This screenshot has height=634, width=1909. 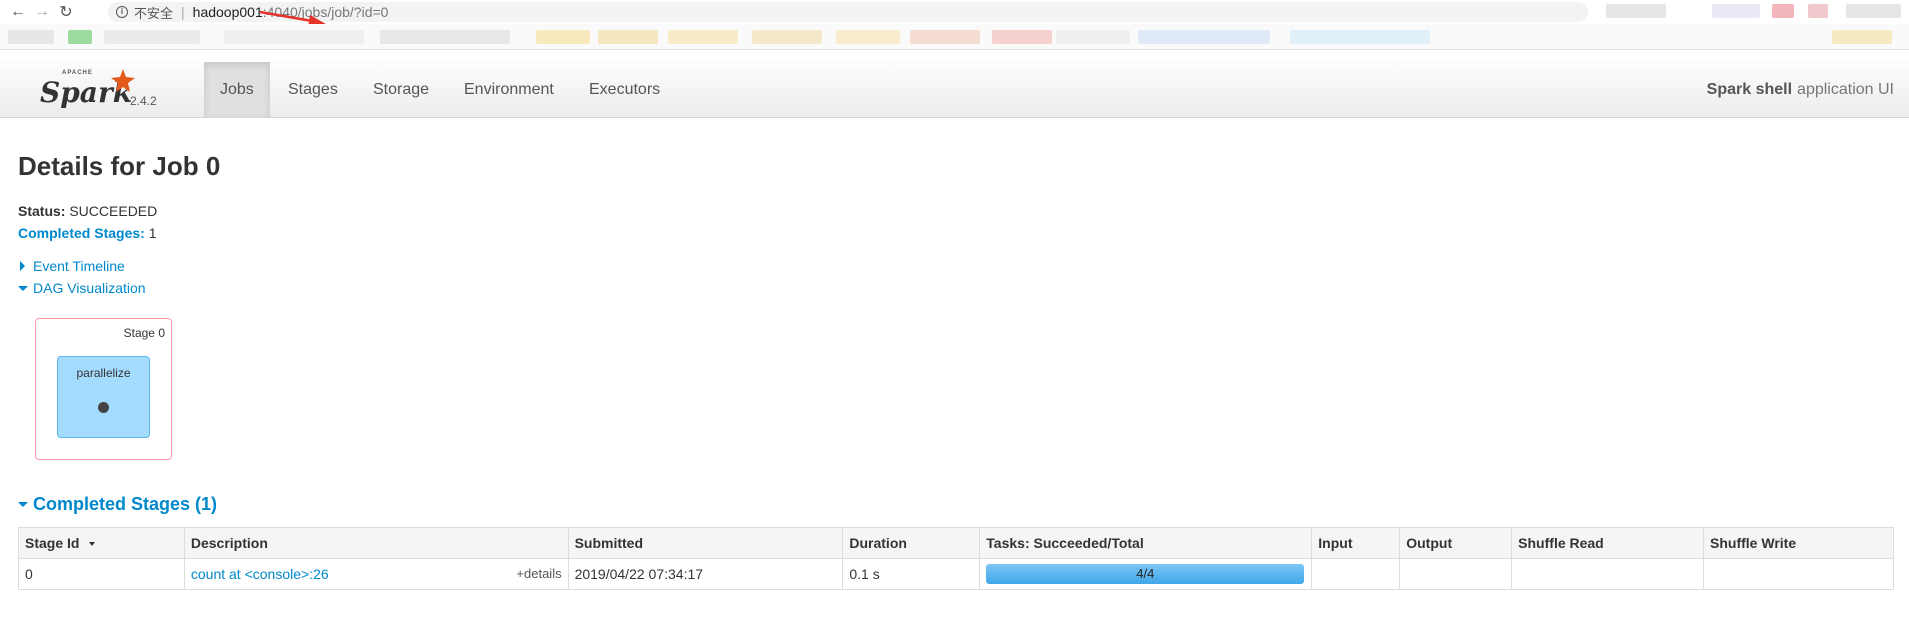 What do you see at coordinates (66, 12) in the screenshot?
I see `reload-icon: ↻` at bounding box center [66, 12].